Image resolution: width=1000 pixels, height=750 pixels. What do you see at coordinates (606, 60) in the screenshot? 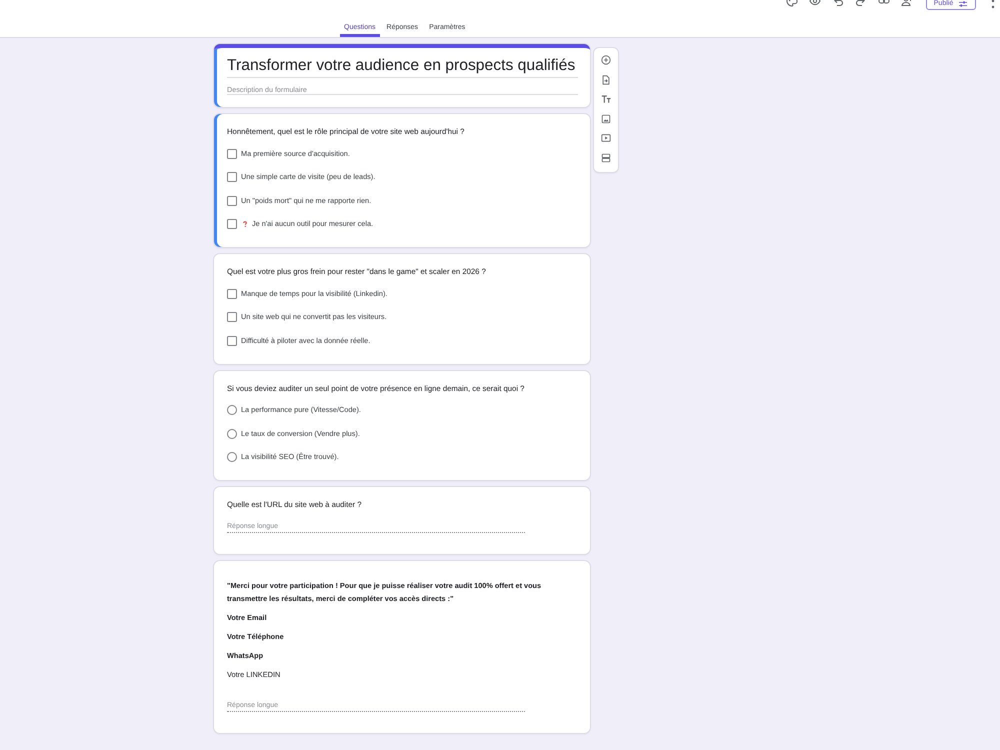
I see `add-circle-icon` at bounding box center [606, 60].